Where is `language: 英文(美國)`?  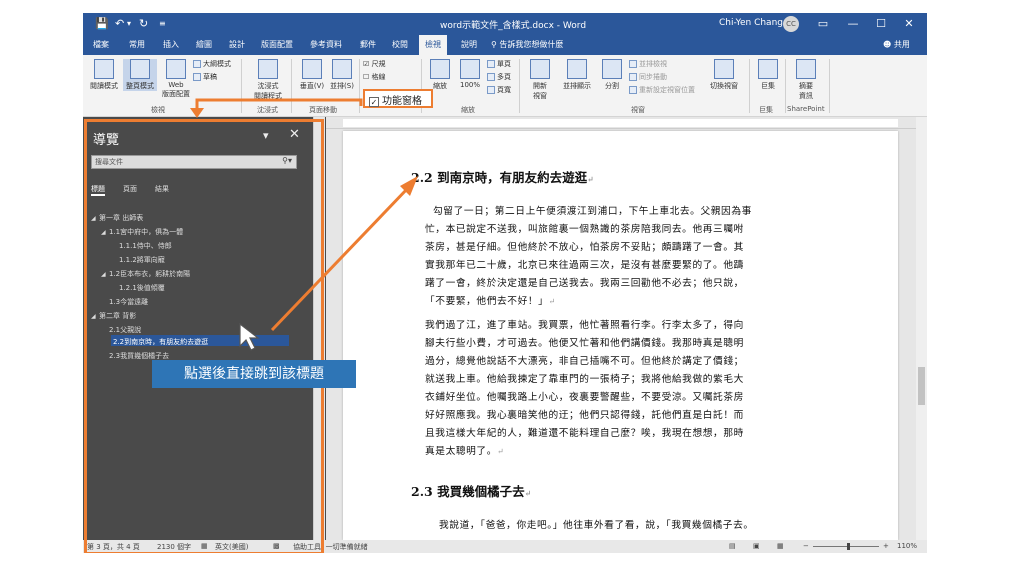 language: 英文(美國) is located at coordinates (231, 547).